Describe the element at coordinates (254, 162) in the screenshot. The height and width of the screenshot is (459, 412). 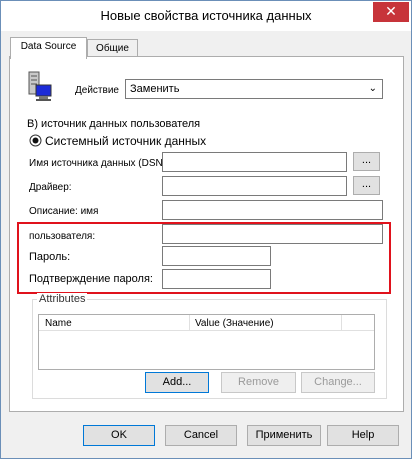
I see `dsn-input` at that location.